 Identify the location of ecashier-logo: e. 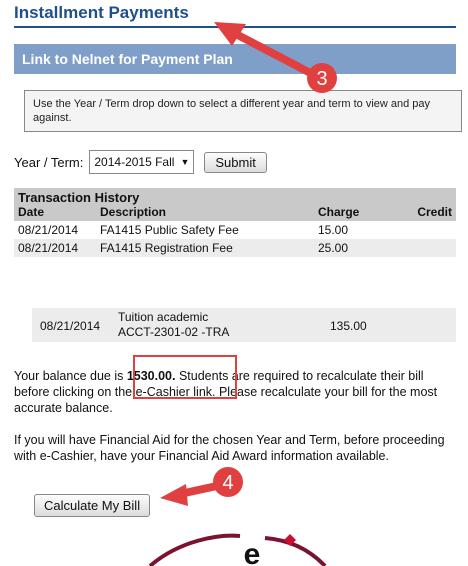
(237, 549).